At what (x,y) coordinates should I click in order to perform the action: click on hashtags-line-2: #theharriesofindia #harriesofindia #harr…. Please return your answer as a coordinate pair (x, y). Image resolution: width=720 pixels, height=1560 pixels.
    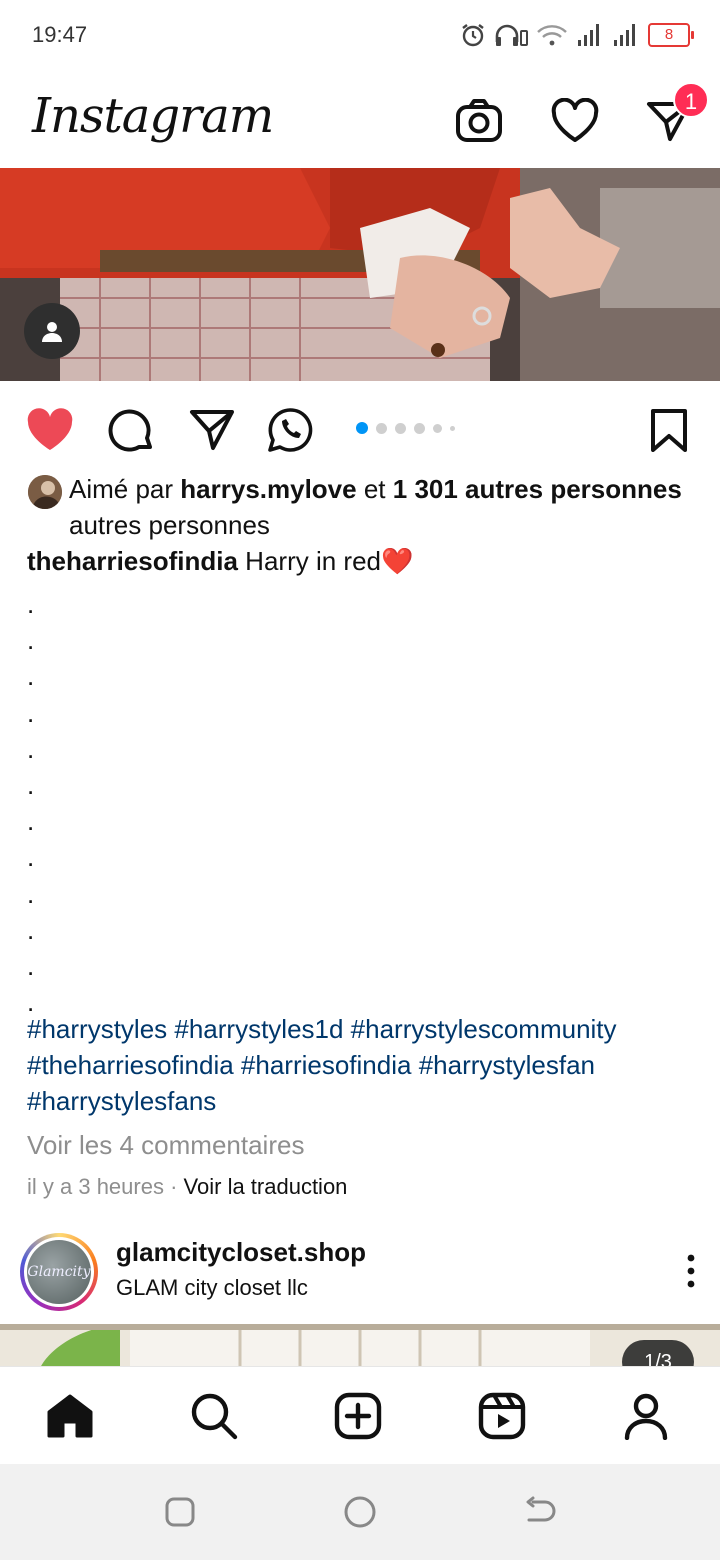
    Looking at the image, I should click on (372, 1065).